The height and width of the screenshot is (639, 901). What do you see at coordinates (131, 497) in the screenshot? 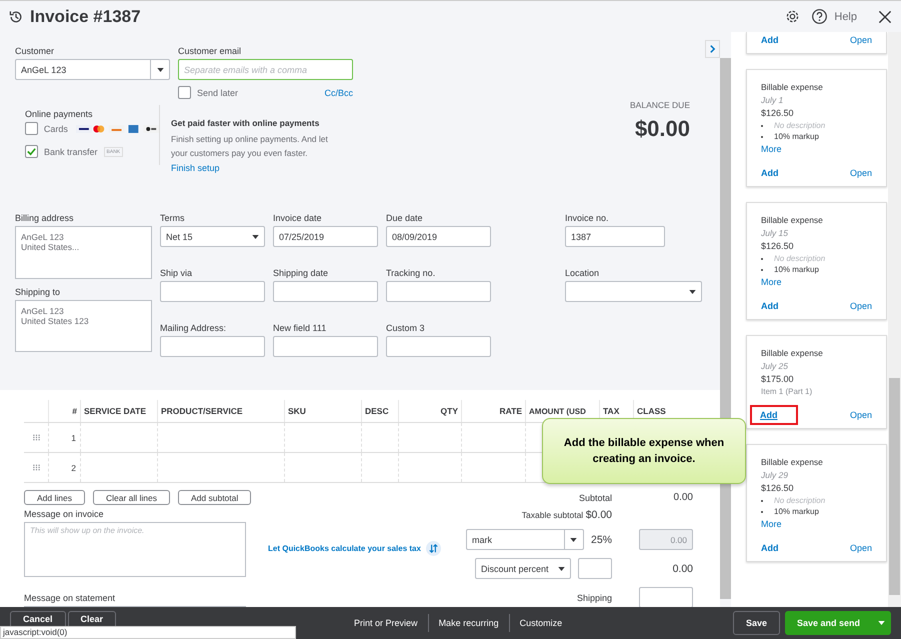
I see `line-button: Clear all lines` at bounding box center [131, 497].